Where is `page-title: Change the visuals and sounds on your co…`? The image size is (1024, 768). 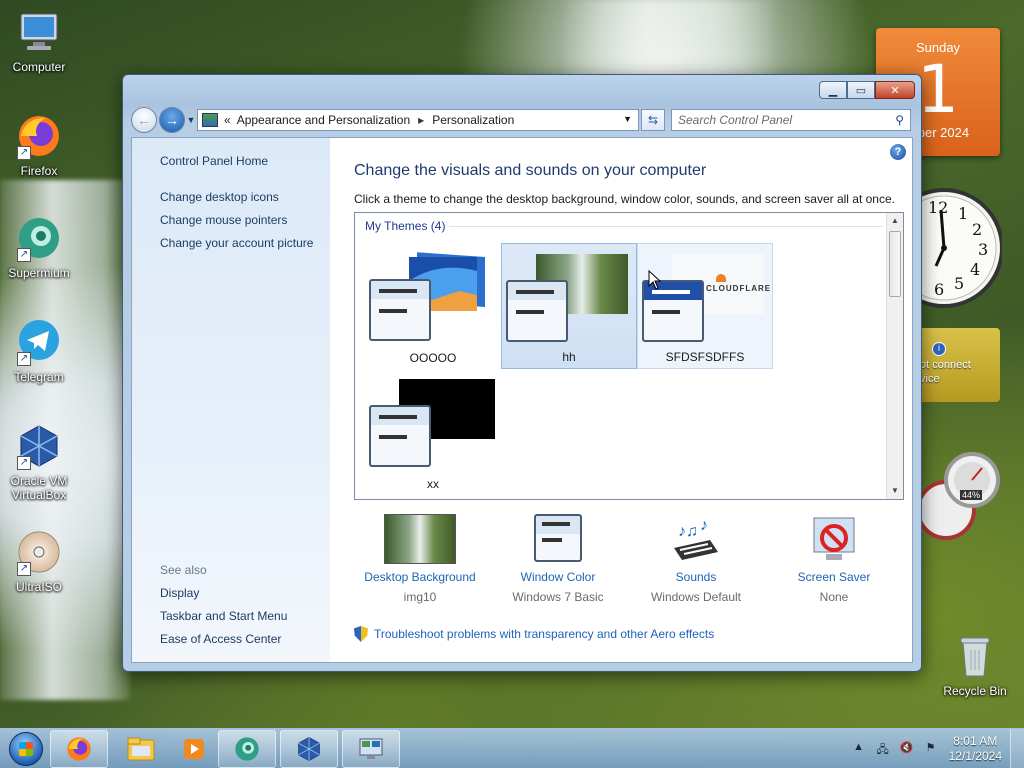
page-title: Change the visuals and sounds on your co… is located at coordinates (530, 170).